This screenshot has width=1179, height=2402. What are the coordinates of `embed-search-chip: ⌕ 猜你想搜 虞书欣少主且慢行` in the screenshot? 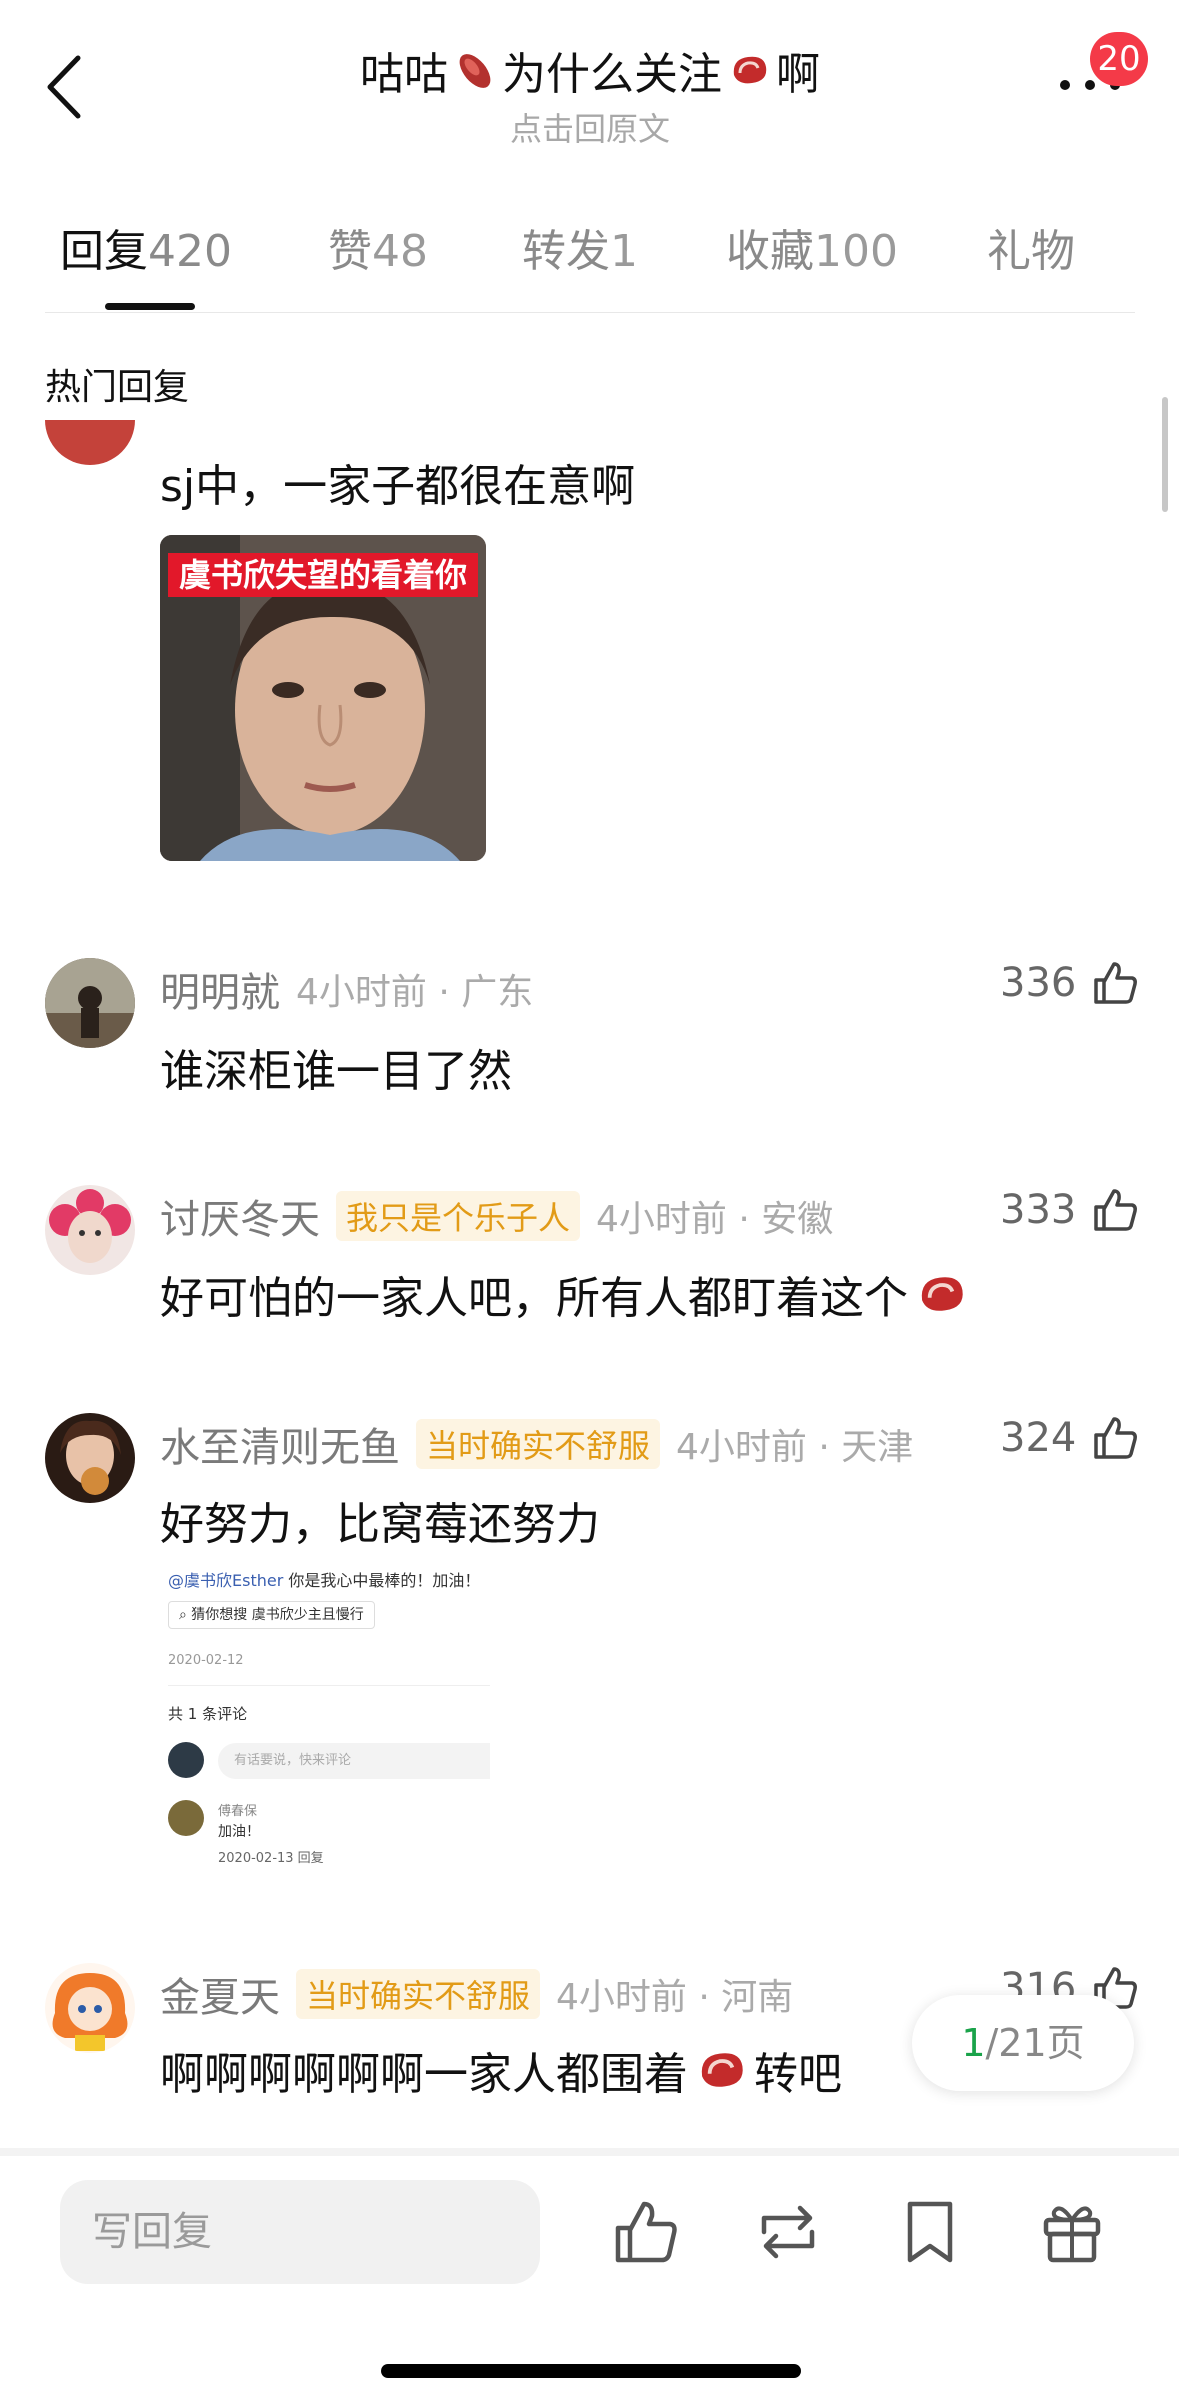 It's located at (271, 1615).